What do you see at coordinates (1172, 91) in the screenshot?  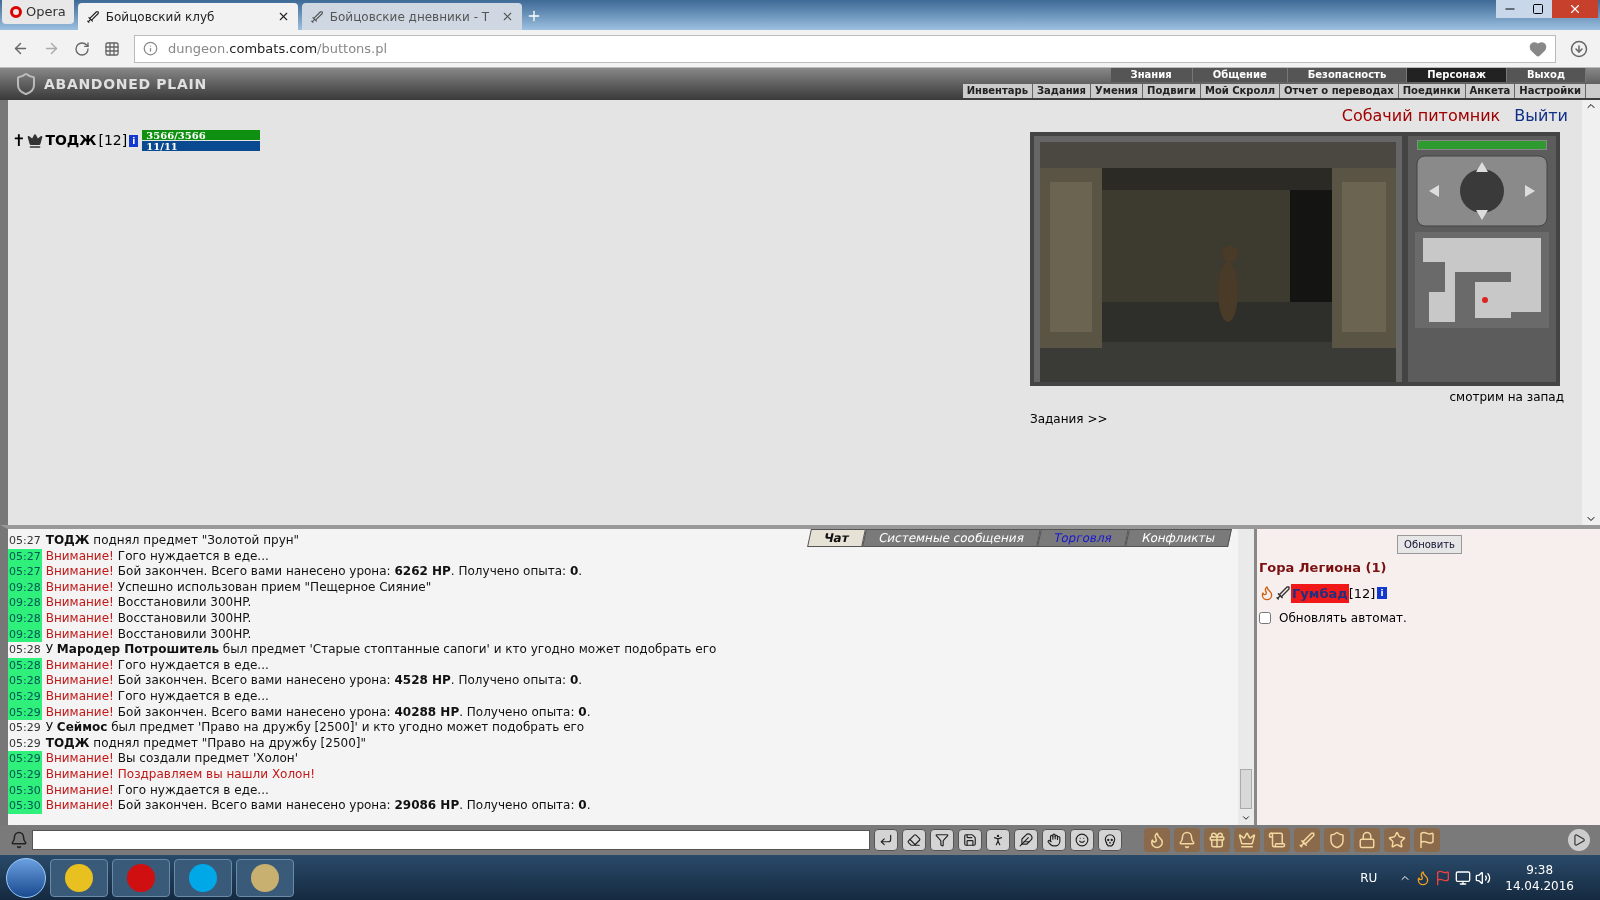 I see `sub-menu-item: Подвиги` at bounding box center [1172, 91].